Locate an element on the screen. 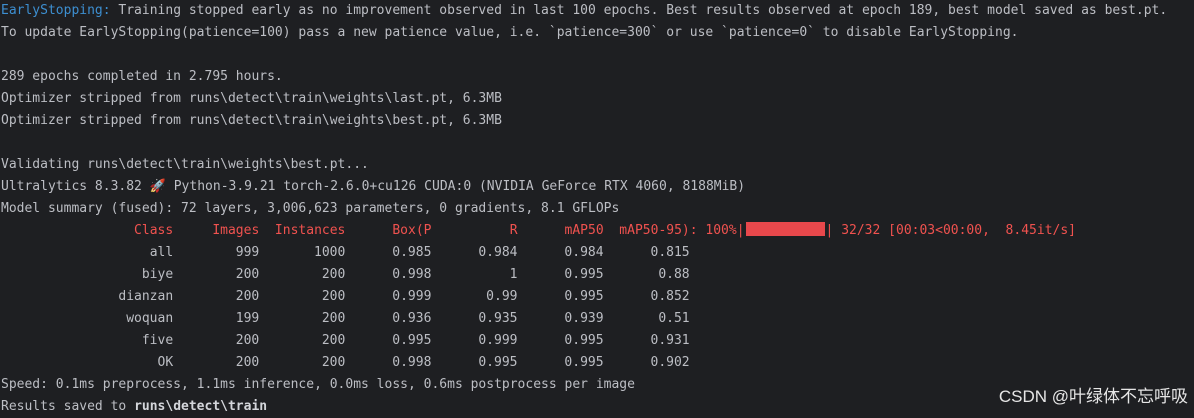 This screenshot has width=1194, height=418. table-cell-p: 0.995 is located at coordinates (412, 340).